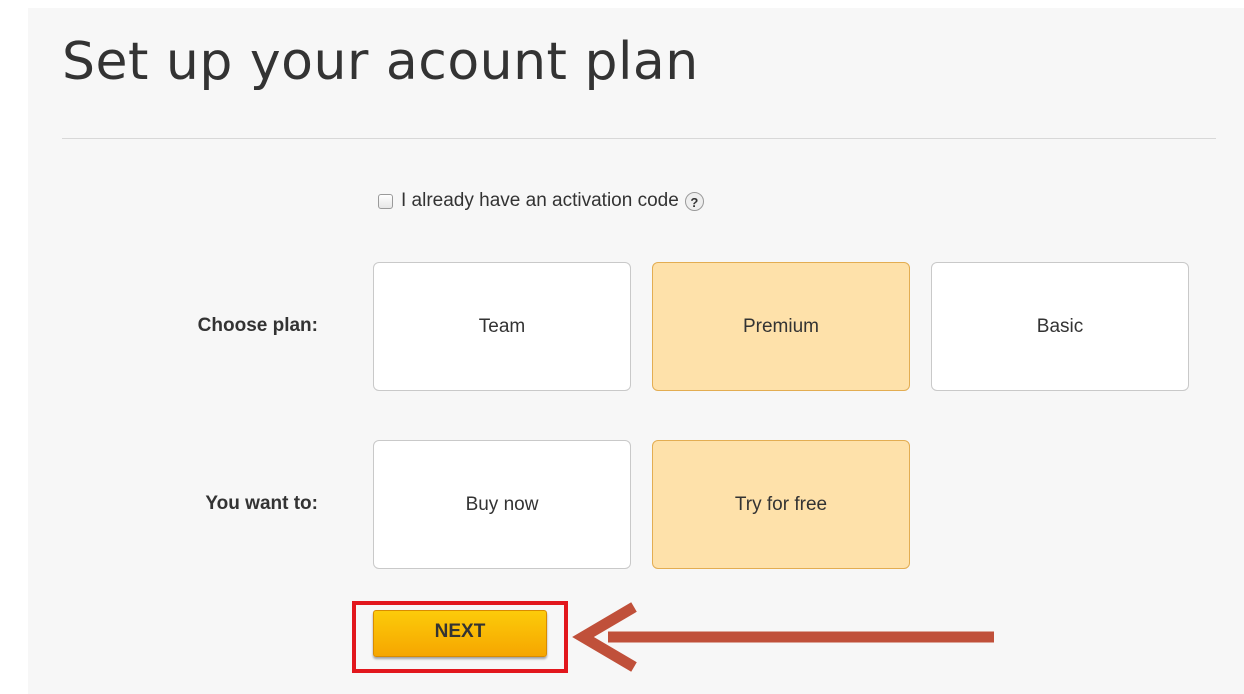  I want to click on pointer-arrow-icon, so click(783, 637).